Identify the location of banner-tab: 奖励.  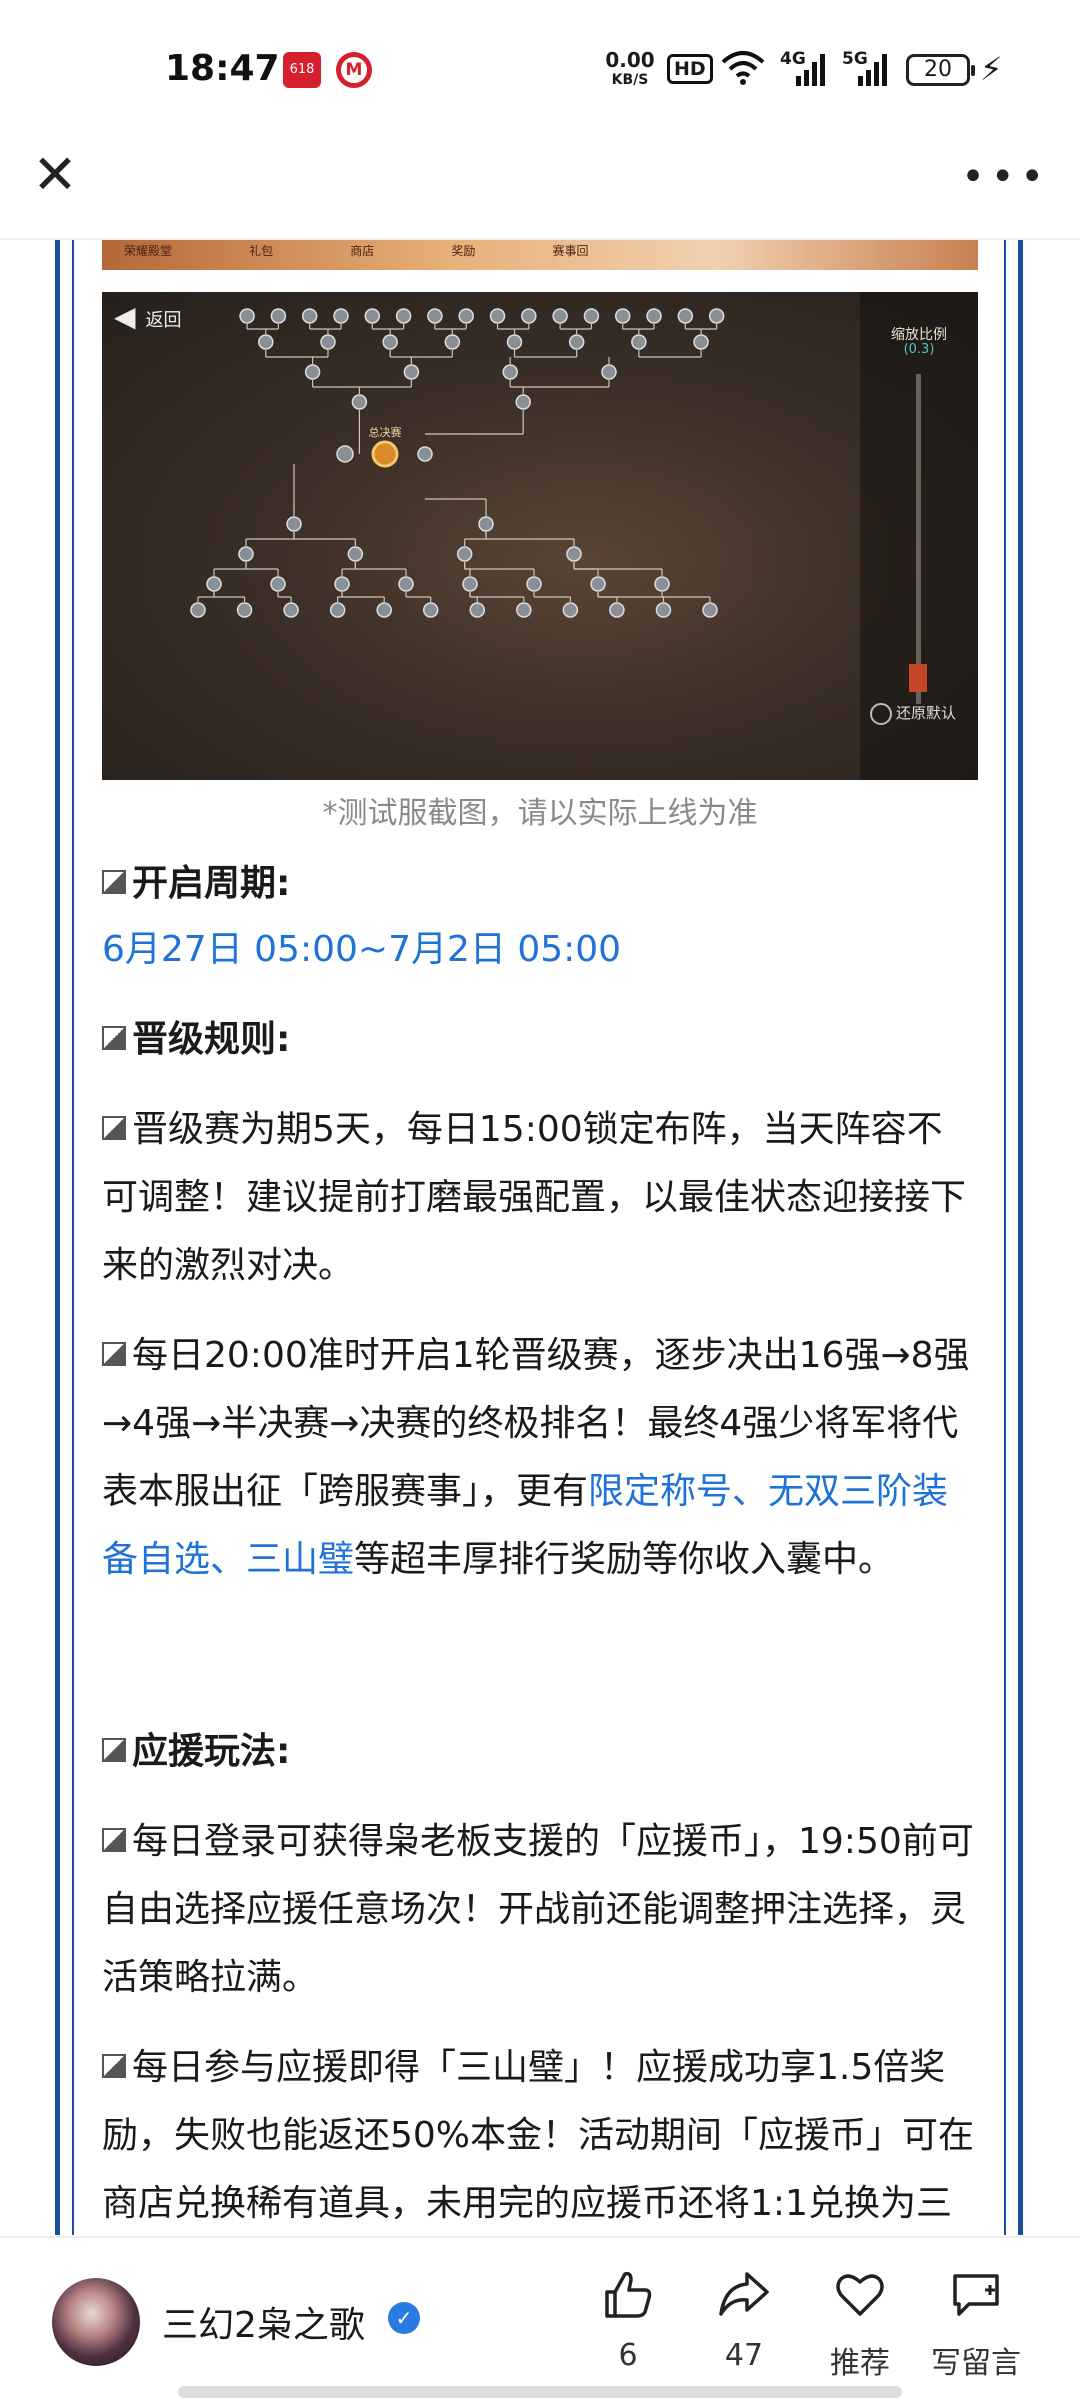
(463, 251).